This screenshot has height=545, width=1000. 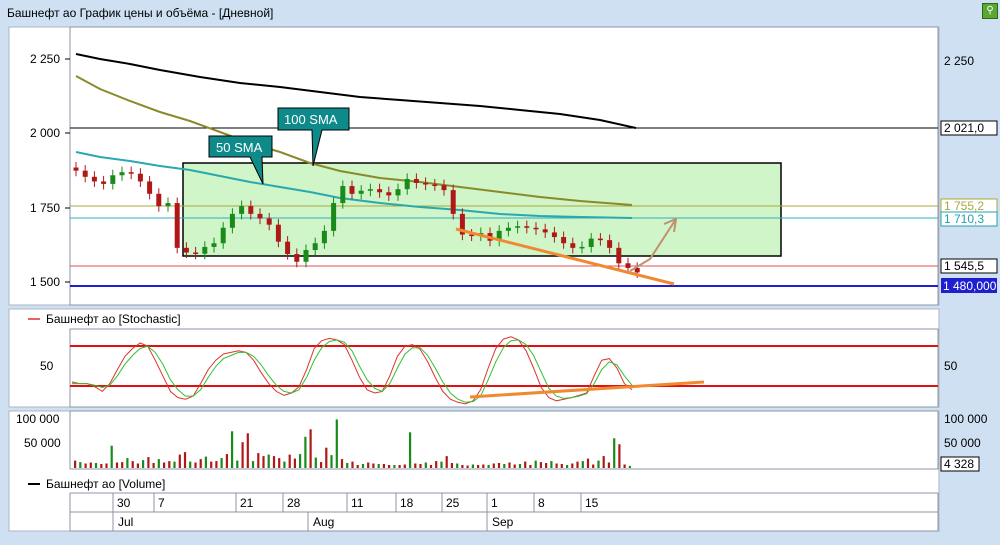 What do you see at coordinates (104, 319) in the screenshot?
I see `stoch-legend: Башнефт ао [Stochastic]` at bounding box center [104, 319].